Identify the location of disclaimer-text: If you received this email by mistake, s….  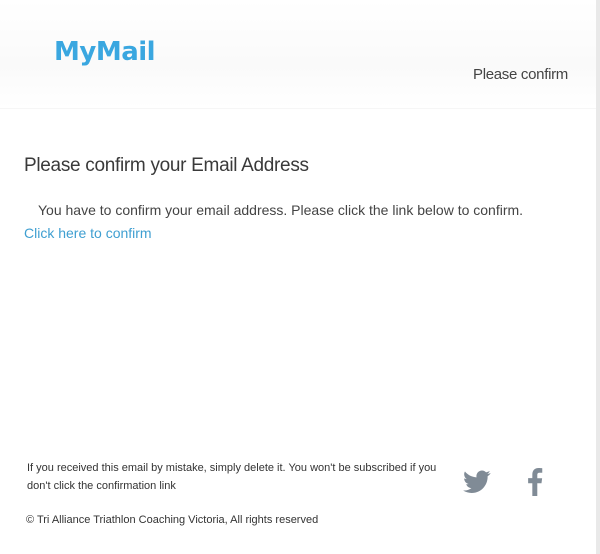
(232, 477).